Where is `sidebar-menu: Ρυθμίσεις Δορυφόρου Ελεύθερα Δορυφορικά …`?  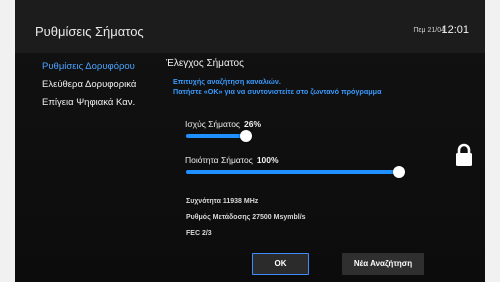
sidebar-menu: Ρυθμίσεις Δορυφόρου Ελεύθερα Δορυφορικά … is located at coordinates (104, 85).